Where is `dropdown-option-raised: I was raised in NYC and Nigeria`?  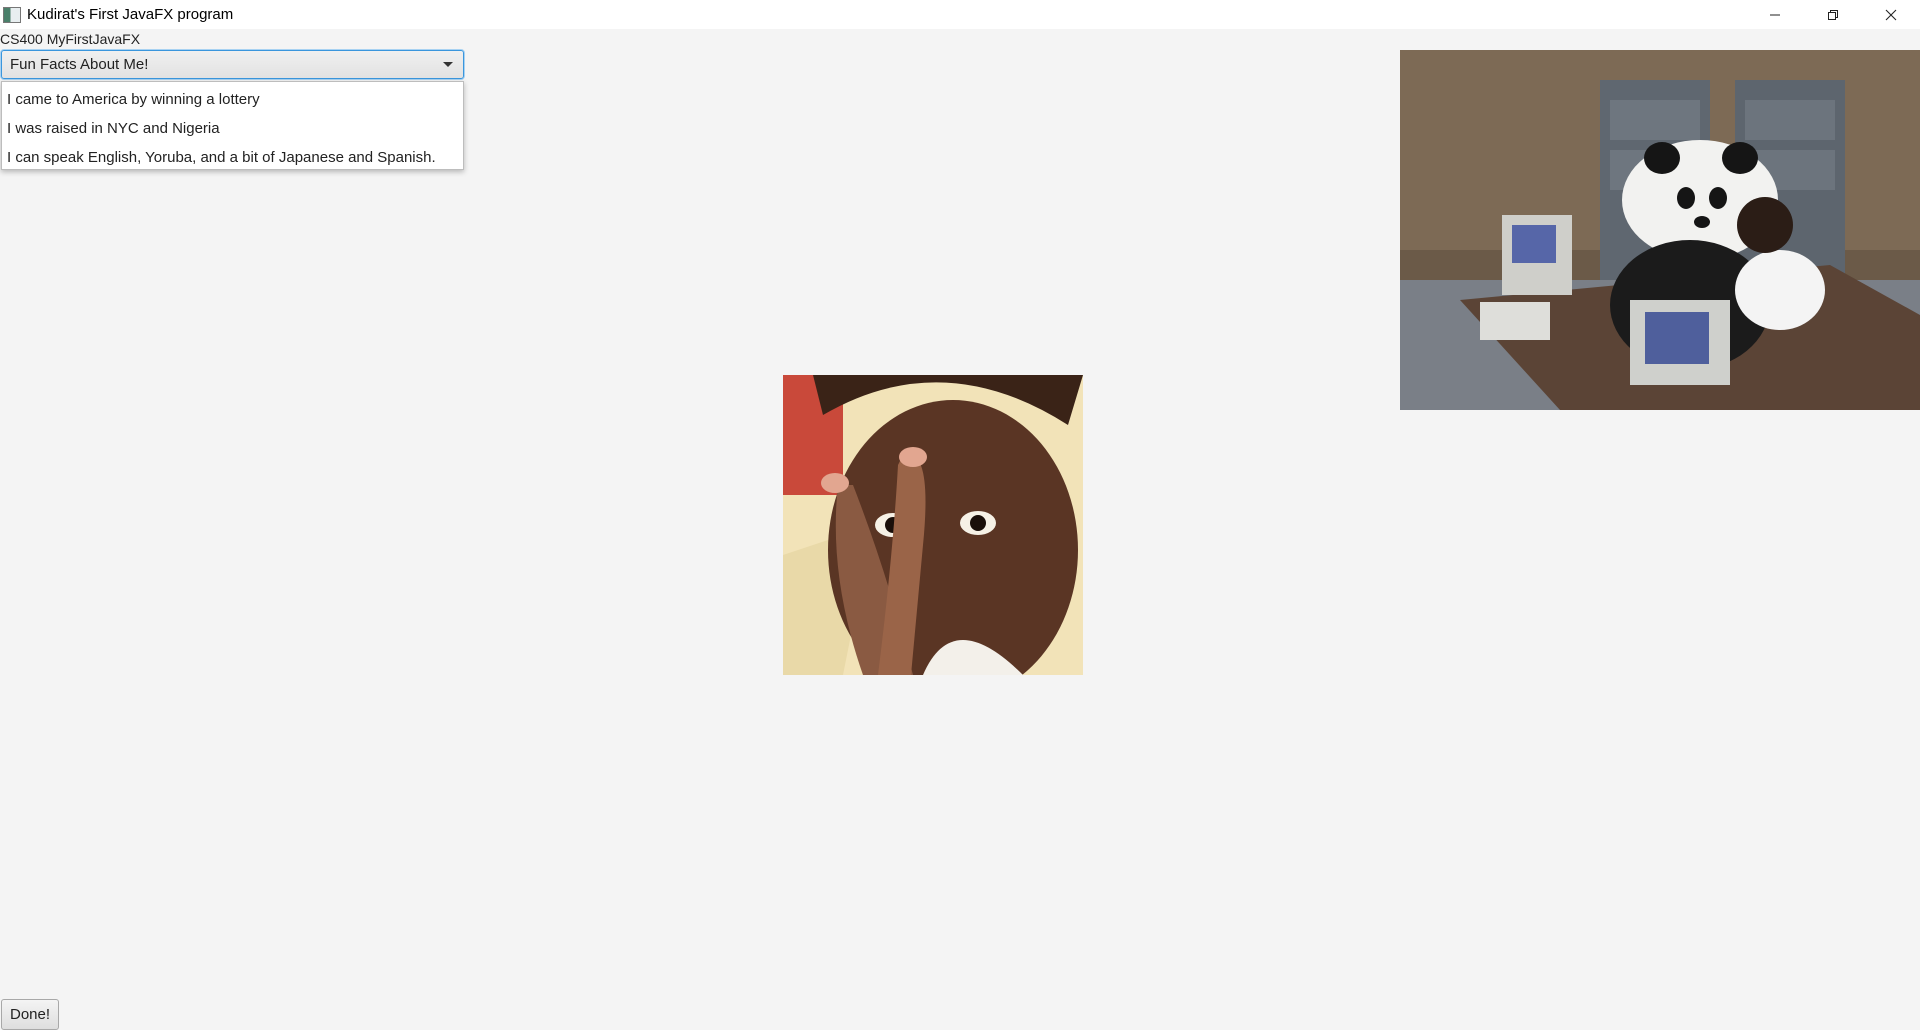 dropdown-option-raised: I was raised in NYC and Nigeria is located at coordinates (232, 128).